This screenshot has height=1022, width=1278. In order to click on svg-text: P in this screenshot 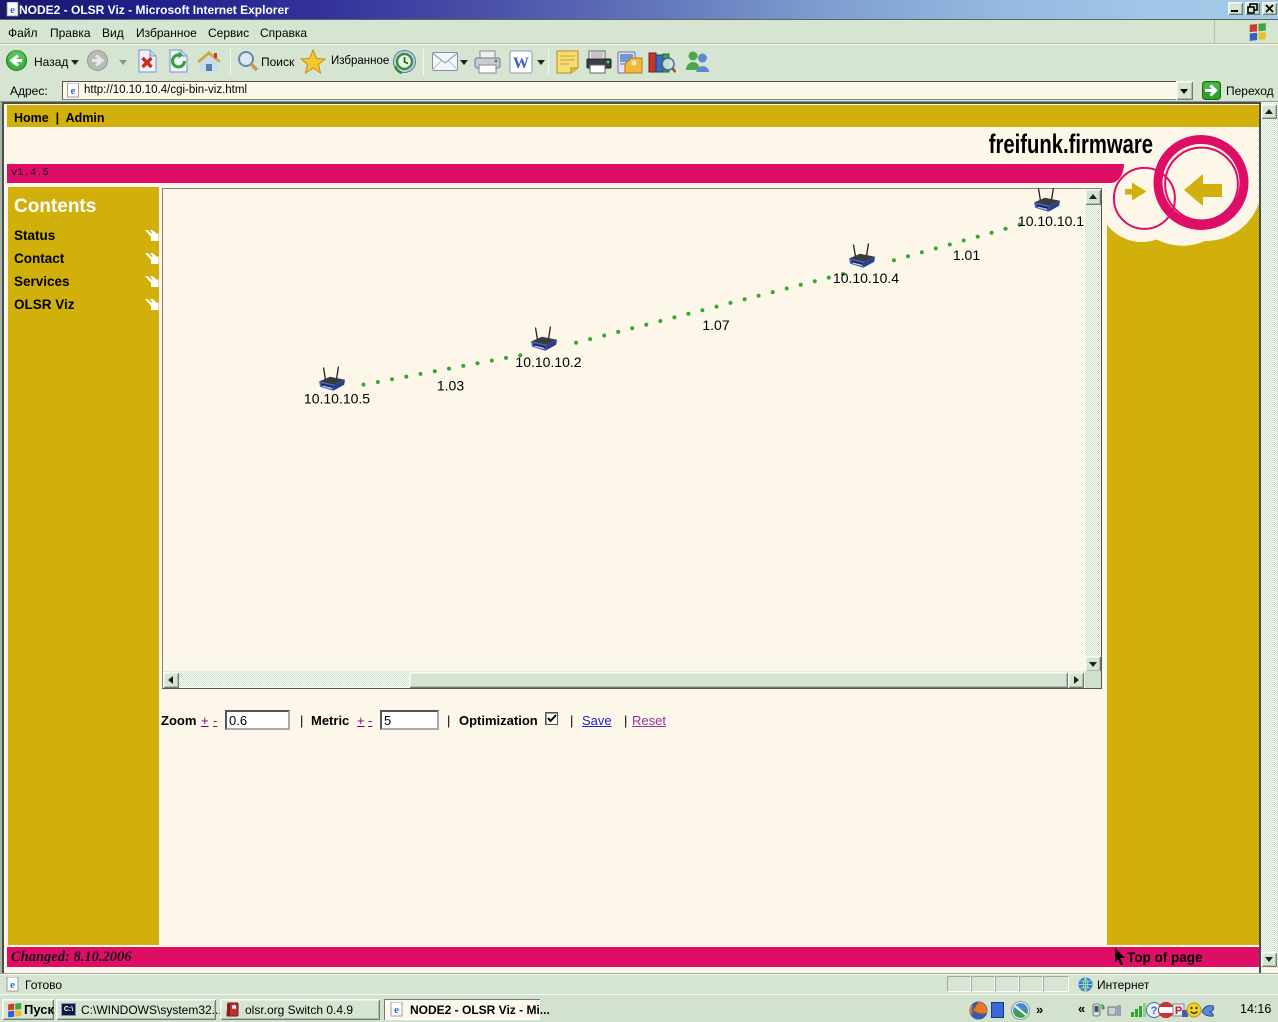, I will do `click(1178, 1011)`.